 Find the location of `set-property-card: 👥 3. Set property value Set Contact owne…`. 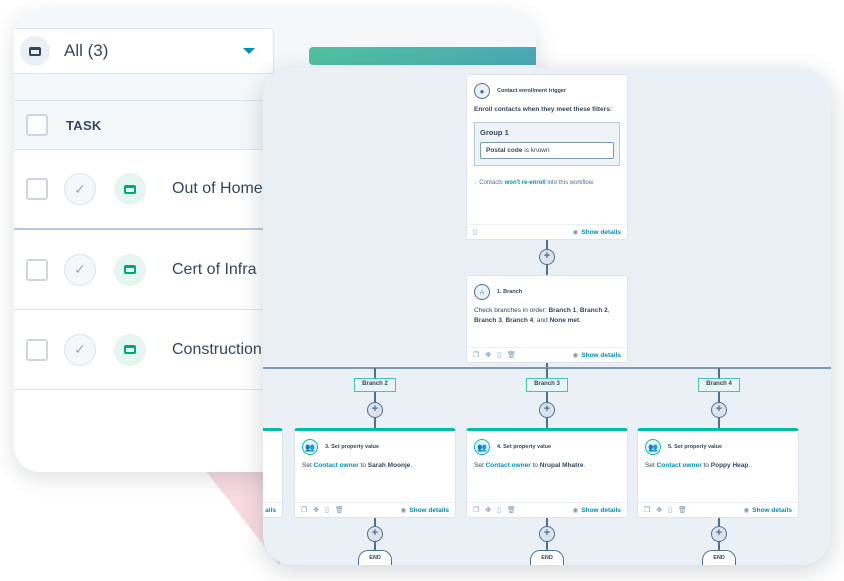

set-property-card: 👥 3. Set property value Set Contact owne… is located at coordinates (375, 473).